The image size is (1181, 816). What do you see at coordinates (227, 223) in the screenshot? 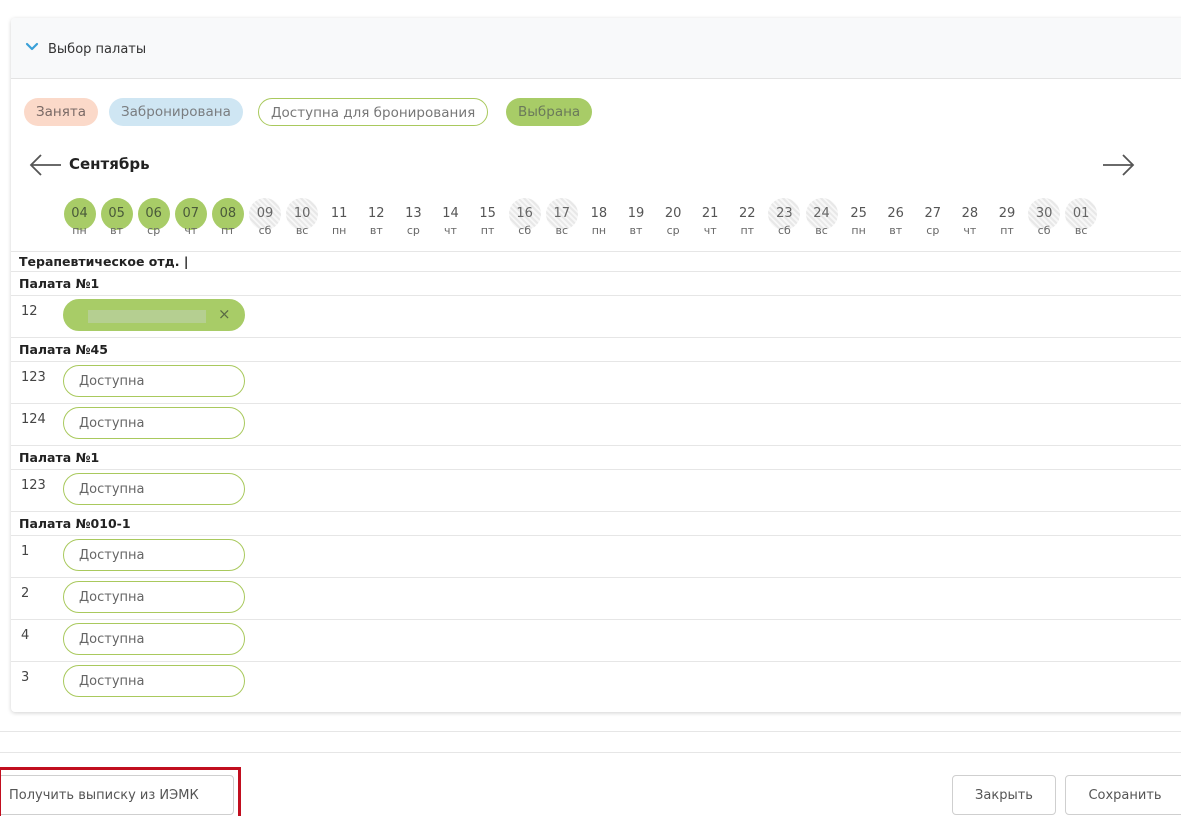
I see `calendar-day: 08 пт` at bounding box center [227, 223].